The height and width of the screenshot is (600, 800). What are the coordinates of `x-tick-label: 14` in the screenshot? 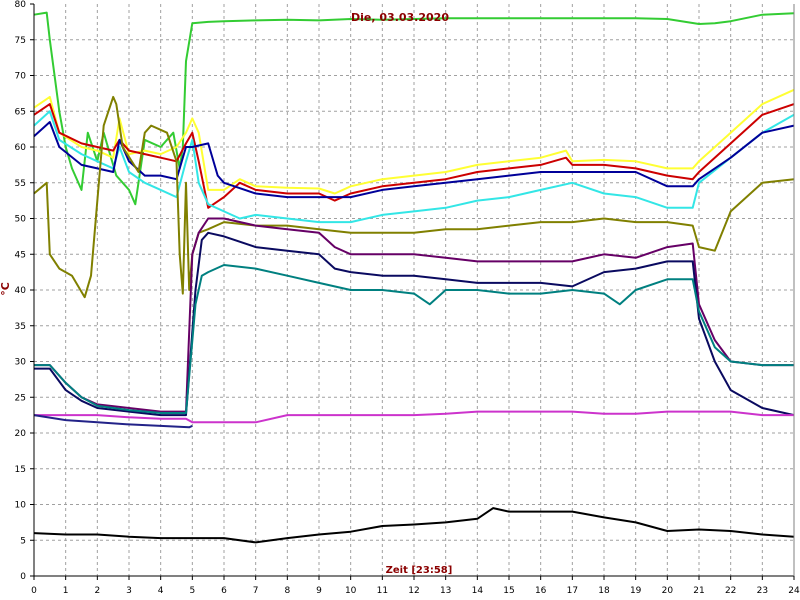 It's located at (478, 591).